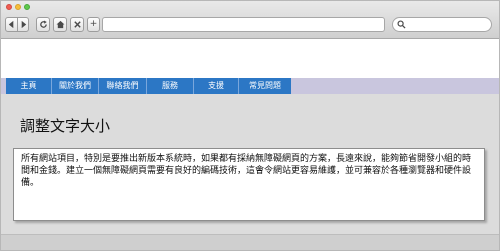 This screenshot has height=251, width=500. Describe the element at coordinates (250, 242) in the screenshot. I see `page-footer` at that location.